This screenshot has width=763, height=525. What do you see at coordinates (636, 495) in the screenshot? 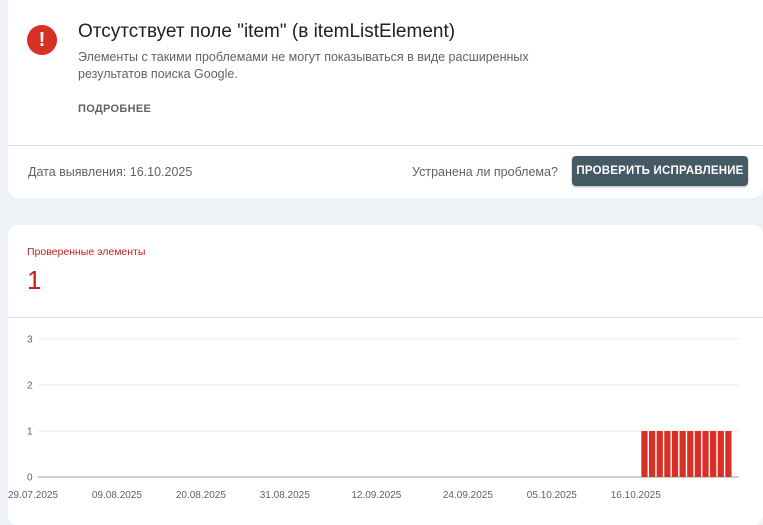
I see `x-tick-label: 16.10.2025` at bounding box center [636, 495].